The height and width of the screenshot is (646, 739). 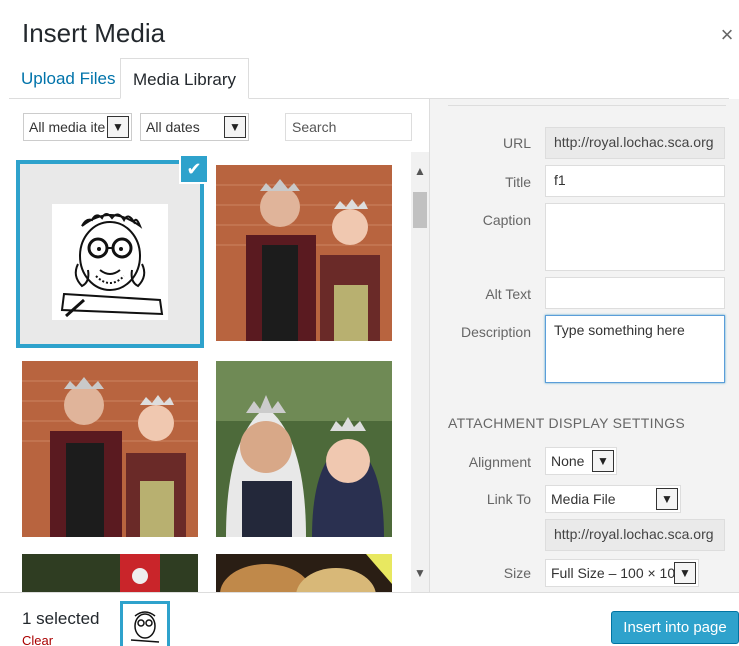 What do you see at coordinates (194, 169) in the screenshot?
I see `selected-check-icon: ✔` at bounding box center [194, 169].